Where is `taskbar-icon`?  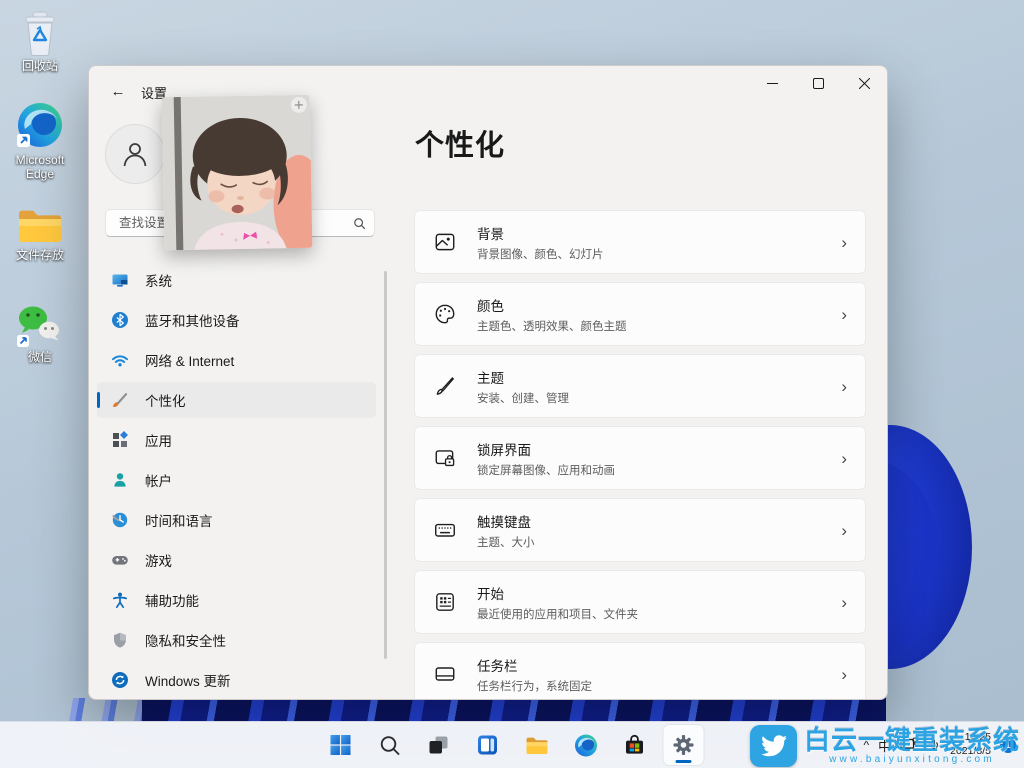 taskbar-icon is located at coordinates (445, 674).